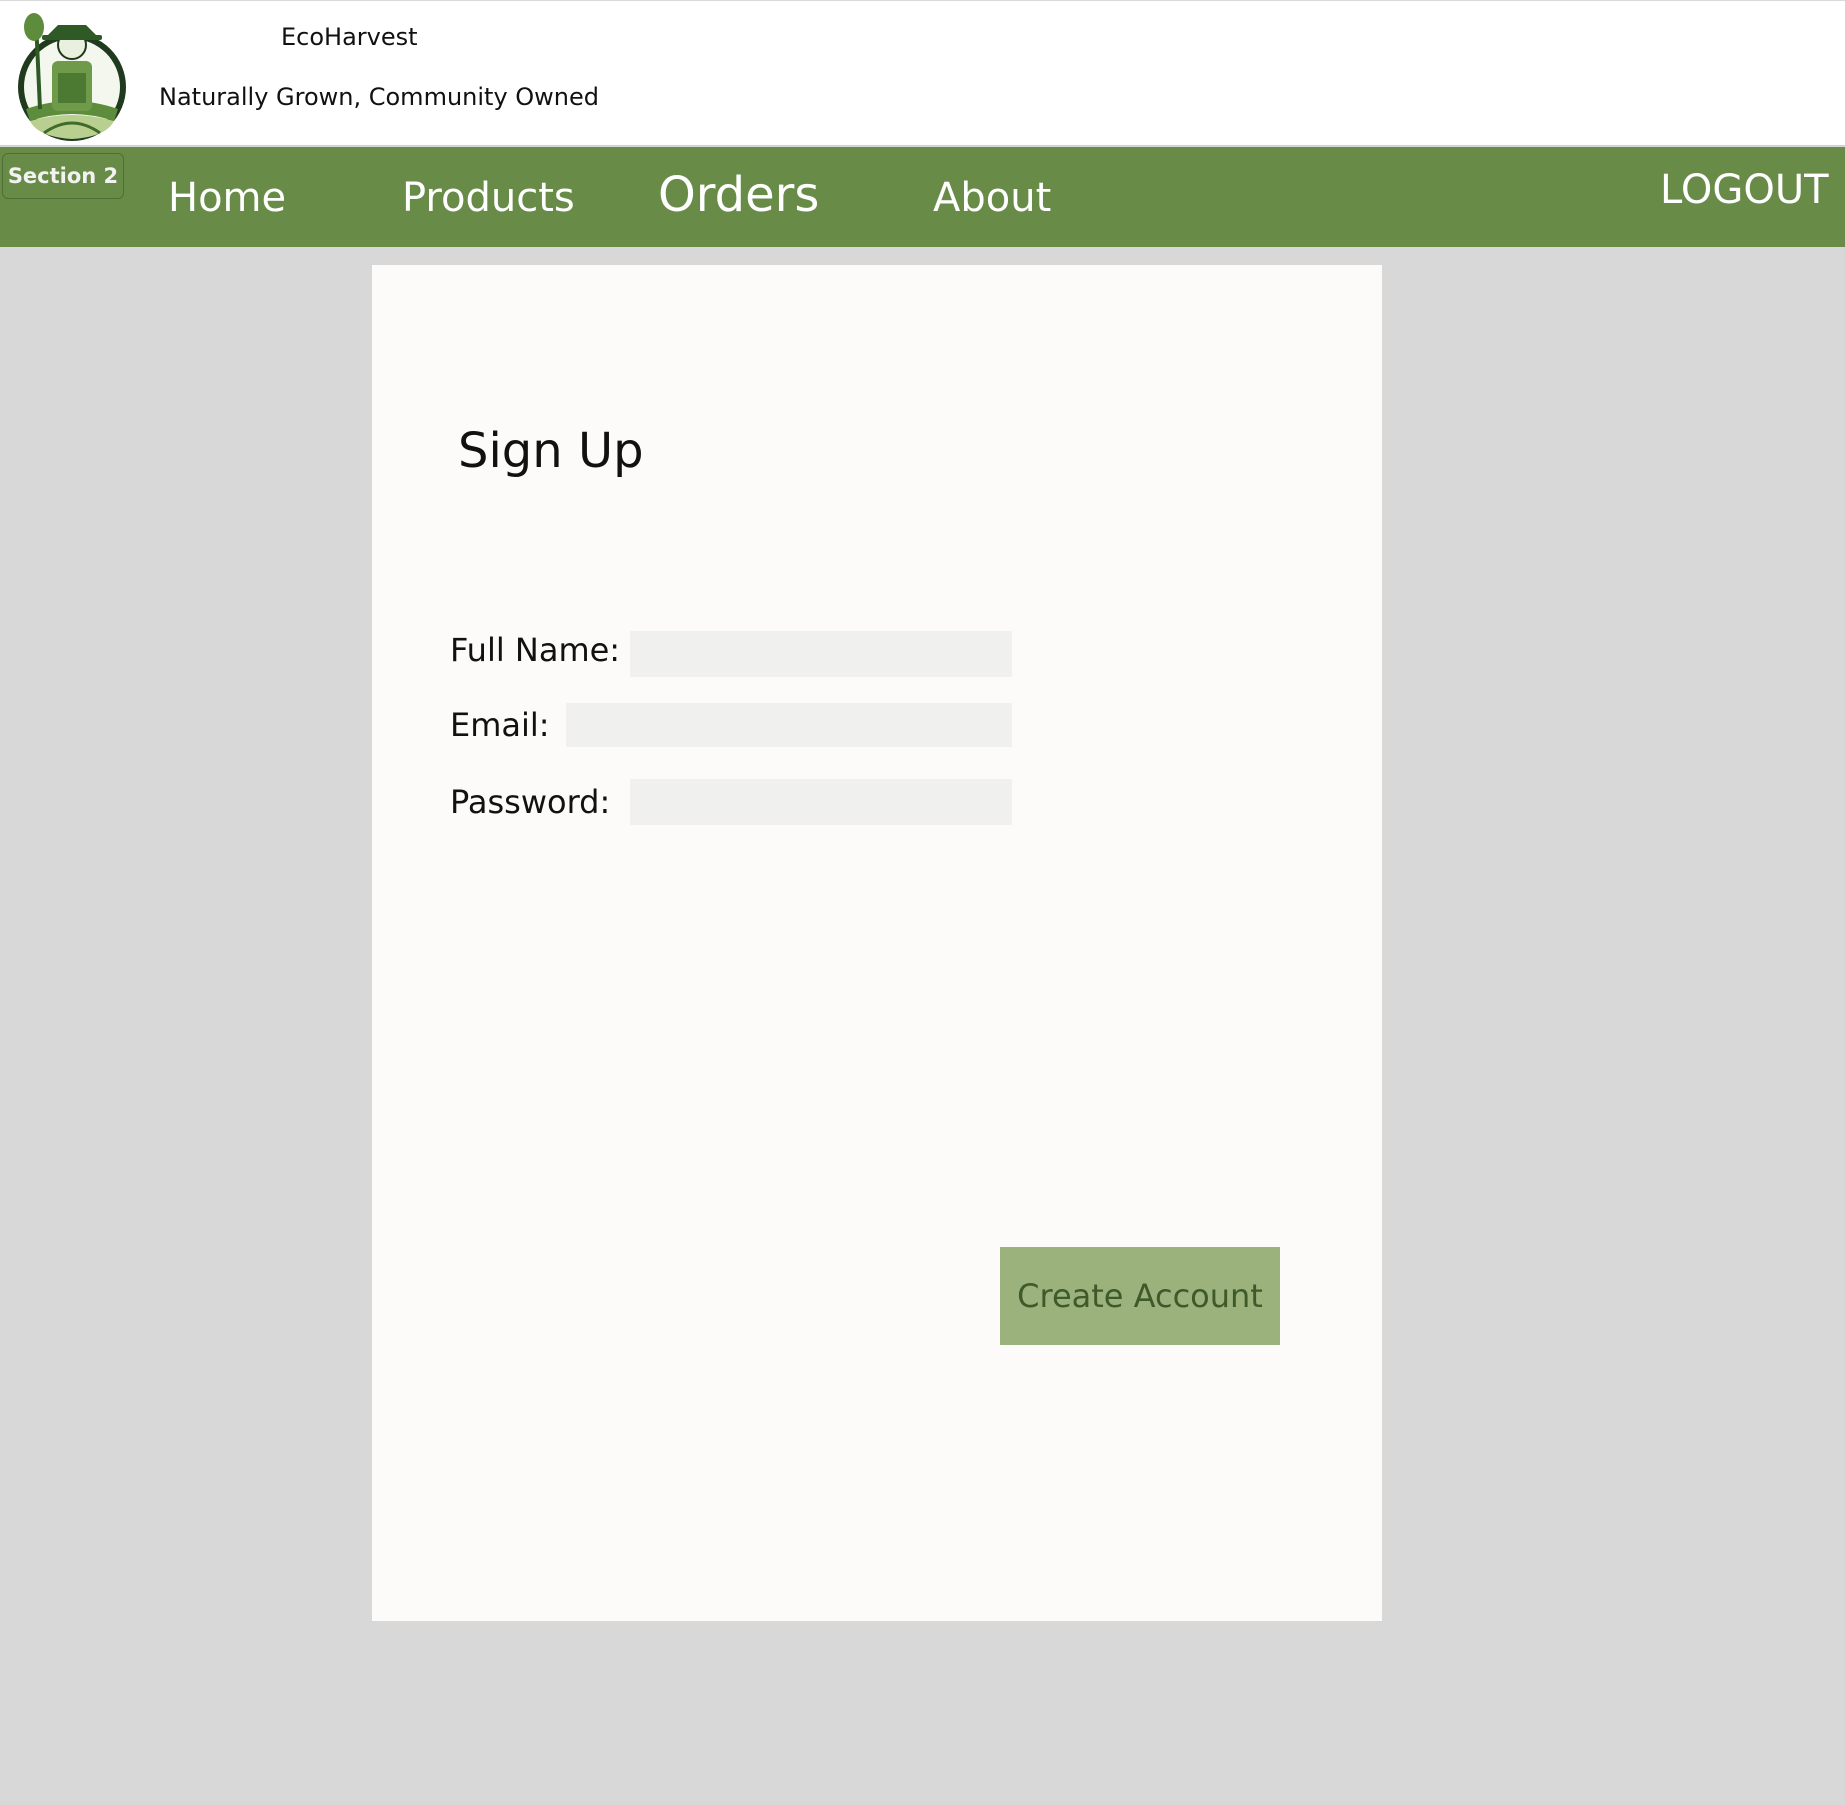 The height and width of the screenshot is (1805, 1845). Describe the element at coordinates (821, 802) in the screenshot. I see `password-input` at that location.